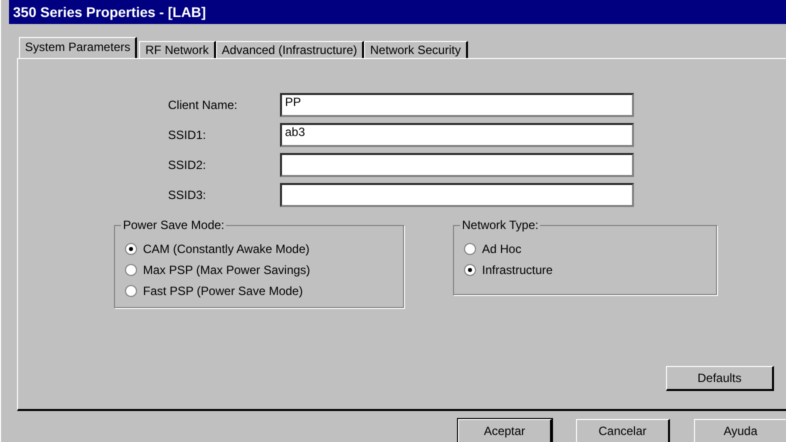  What do you see at coordinates (223, 291) in the screenshot?
I see `radio-label: Fast PSP (Power Save Mode)` at bounding box center [223, 291].